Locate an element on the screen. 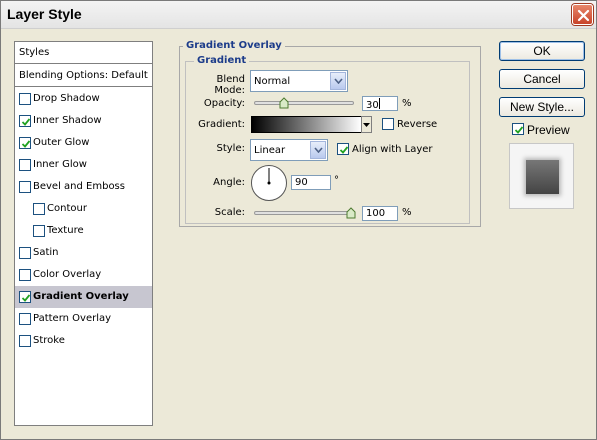 This screenshot has height=440, width=597. preview-label: Preview is located at coordinates (548, 130).